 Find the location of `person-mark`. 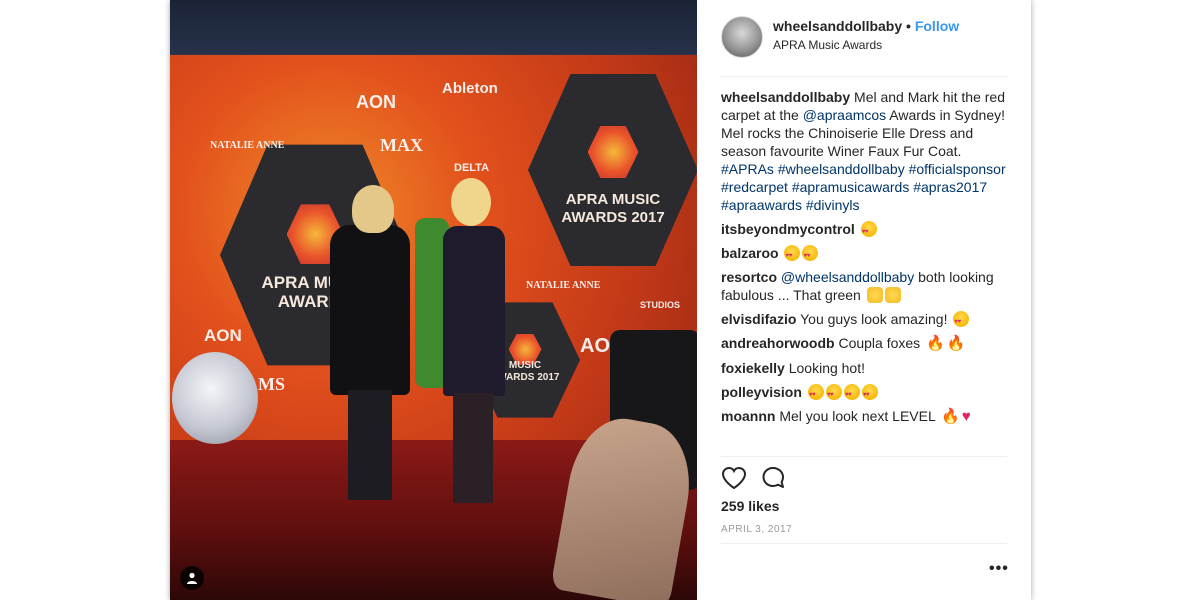

person-mark is located at coordinates (370, 342).